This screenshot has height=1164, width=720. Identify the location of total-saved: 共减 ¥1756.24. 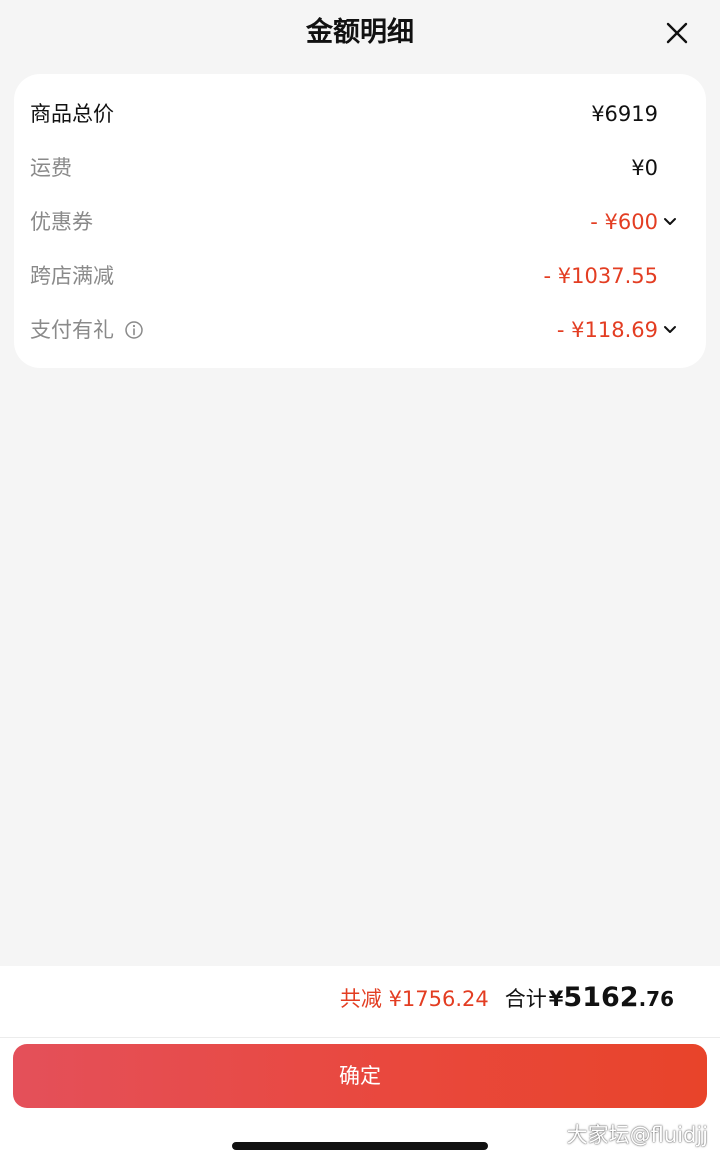
(414, 999).